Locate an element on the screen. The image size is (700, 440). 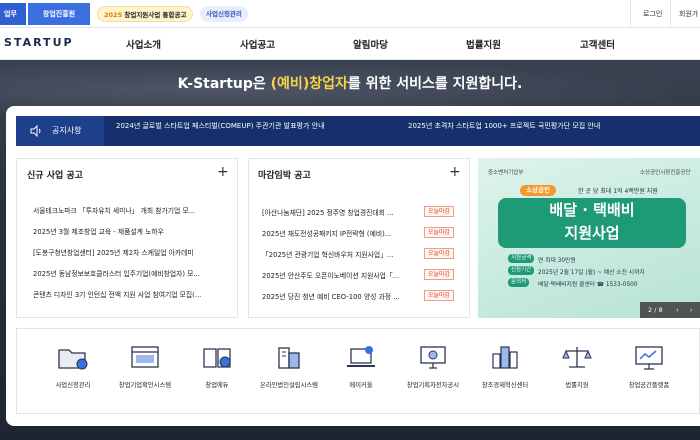
banner-title-line1: 배달 · 택배비 is located at coordinates (592, 210).